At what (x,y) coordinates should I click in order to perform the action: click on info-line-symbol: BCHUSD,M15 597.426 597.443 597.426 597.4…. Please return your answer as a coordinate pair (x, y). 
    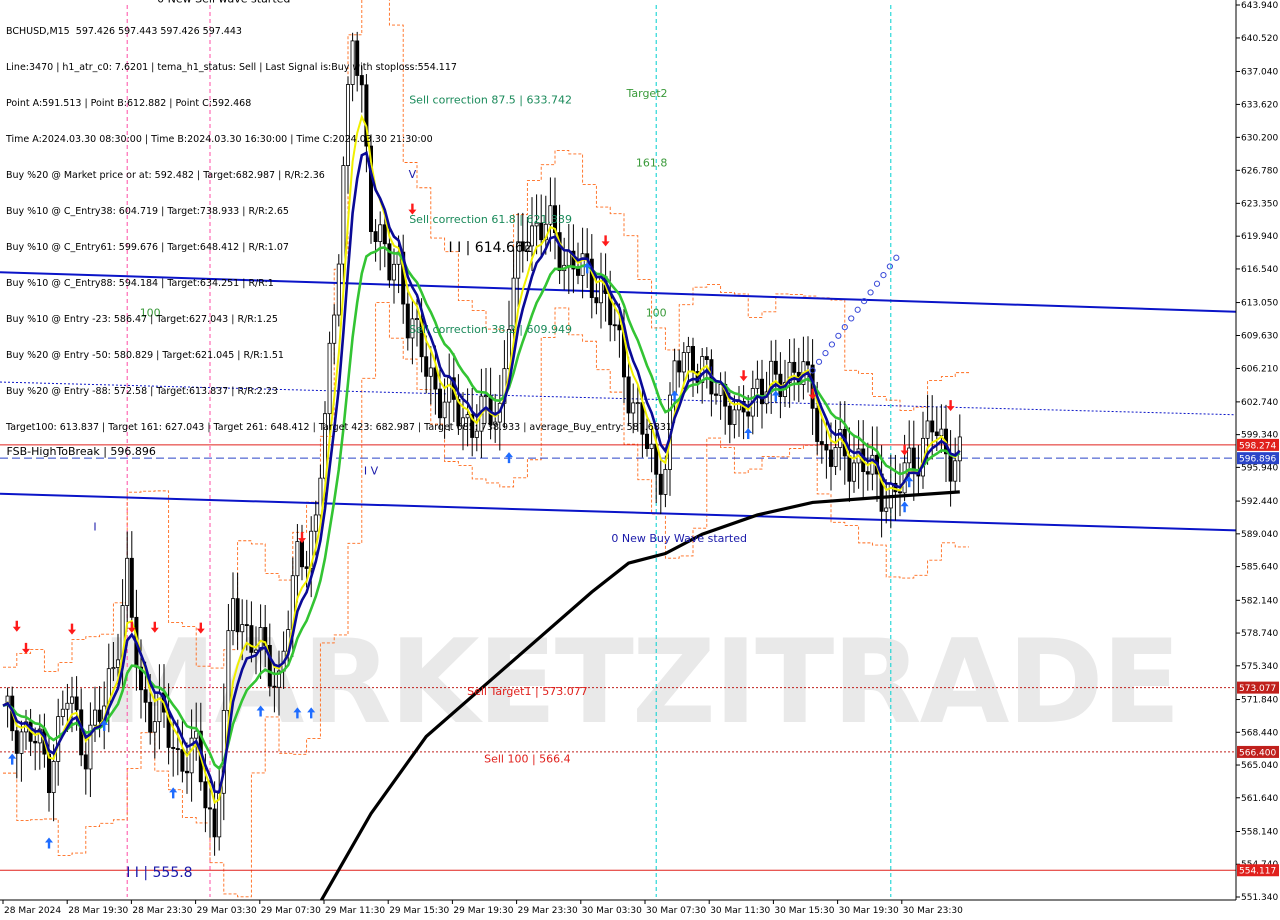
    Looking at the image, I should click on (124, 31).